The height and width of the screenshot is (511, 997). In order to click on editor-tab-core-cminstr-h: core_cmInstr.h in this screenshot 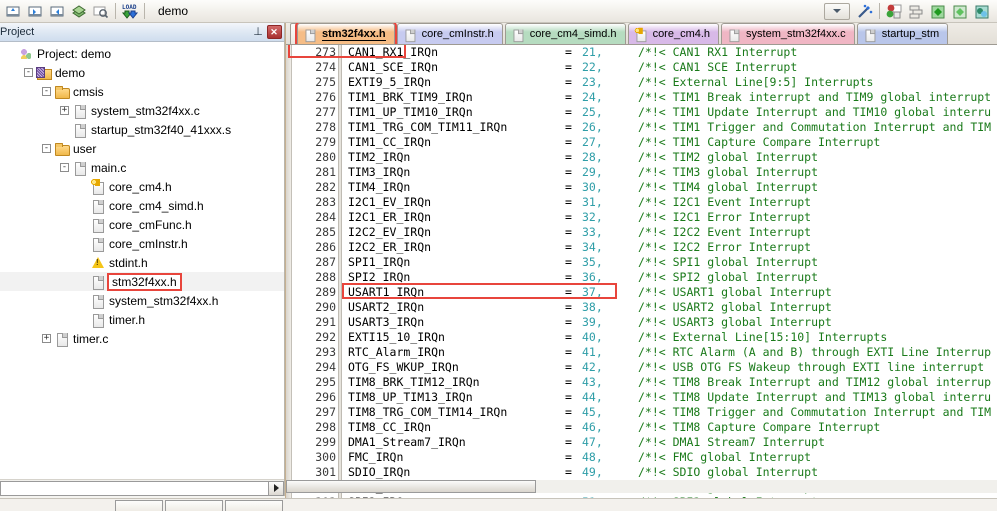, I will do `click(449, 33)`.